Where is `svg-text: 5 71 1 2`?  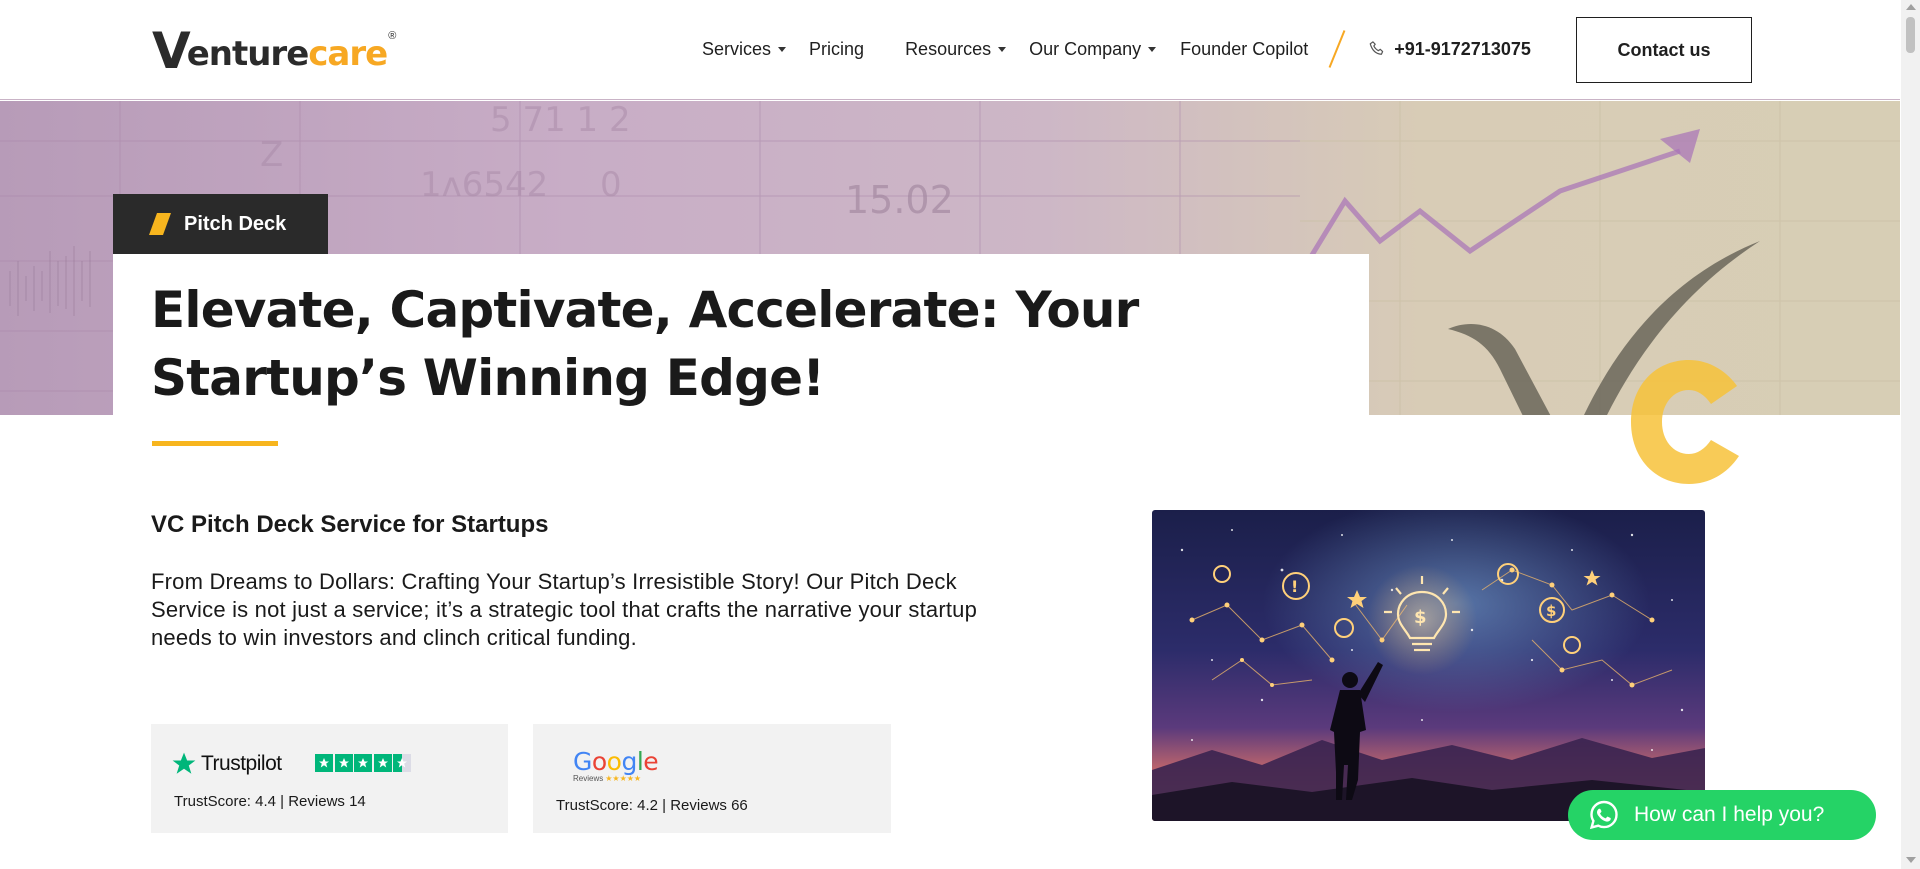 svg-text: 5 71 1 2 is located at coordinates (560, 120).